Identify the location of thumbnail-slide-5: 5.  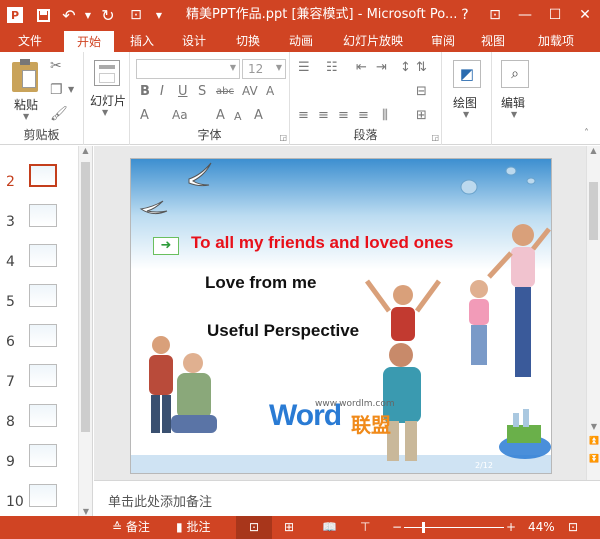
(40, 302).